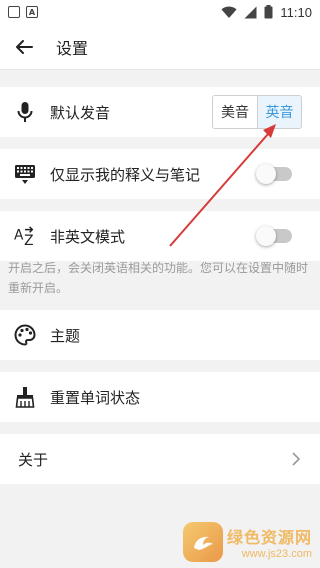  I want to click on watermark: 绿色资源网 www.js23.com, so click(247, 542).